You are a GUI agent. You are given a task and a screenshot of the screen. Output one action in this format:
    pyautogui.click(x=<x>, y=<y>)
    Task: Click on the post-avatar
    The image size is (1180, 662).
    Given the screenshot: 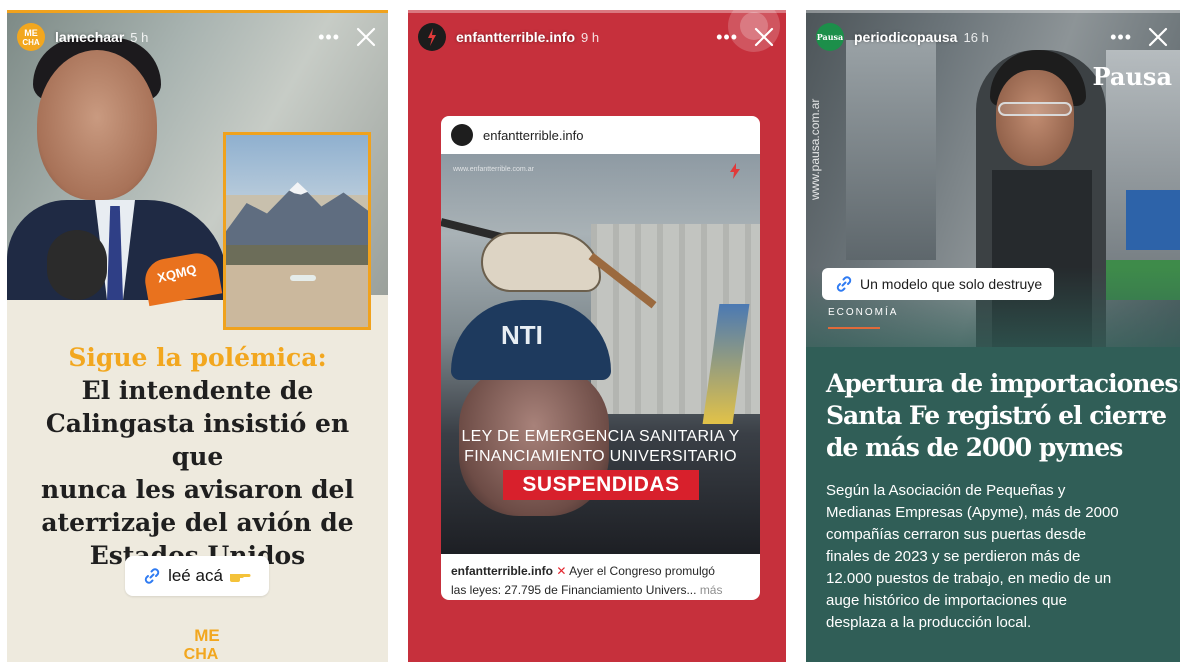 What is the action you would take?
    pyautogui.click(x=462, y=135)
    